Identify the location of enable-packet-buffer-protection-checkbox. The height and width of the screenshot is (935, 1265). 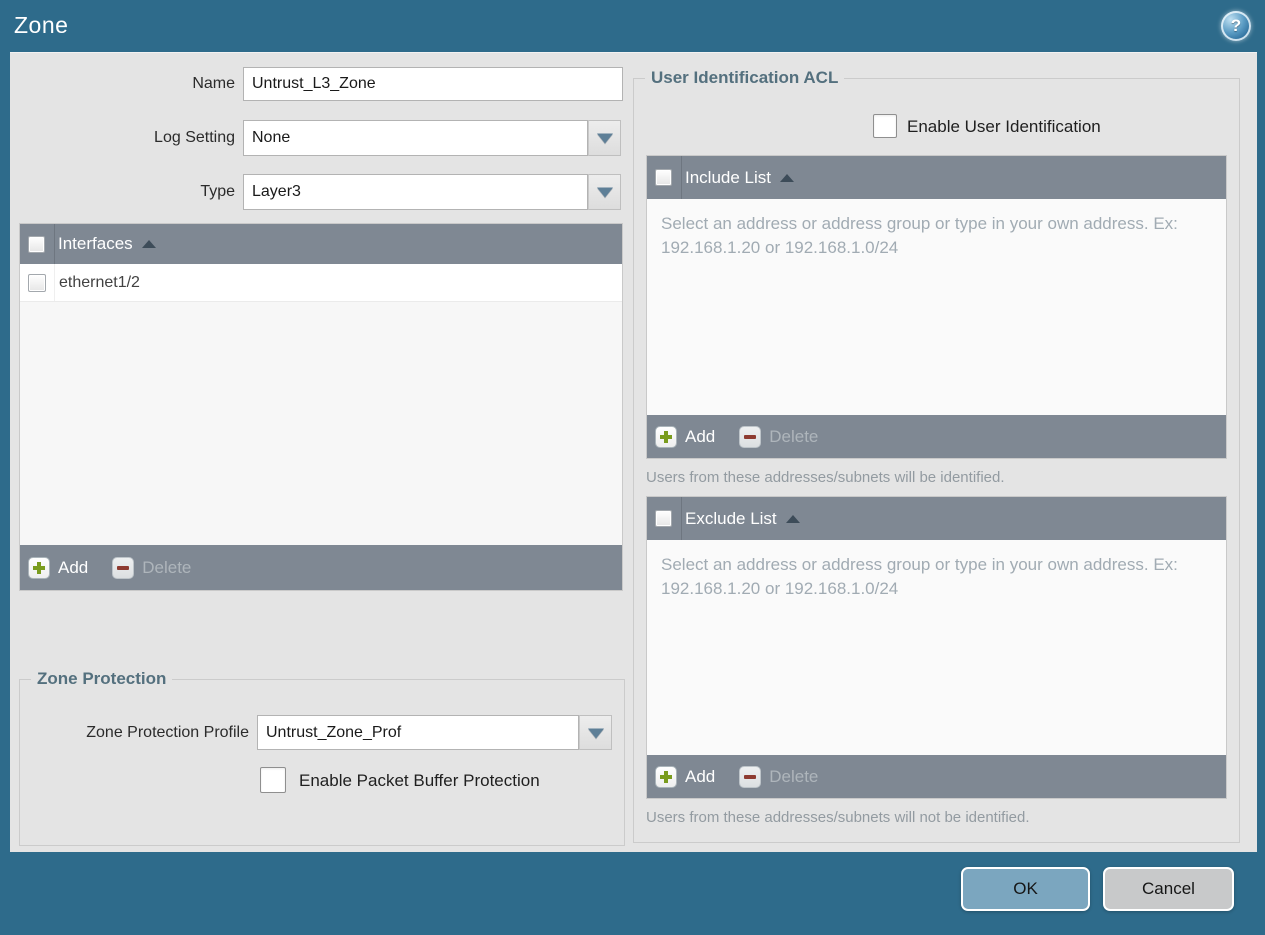
(273, 780).